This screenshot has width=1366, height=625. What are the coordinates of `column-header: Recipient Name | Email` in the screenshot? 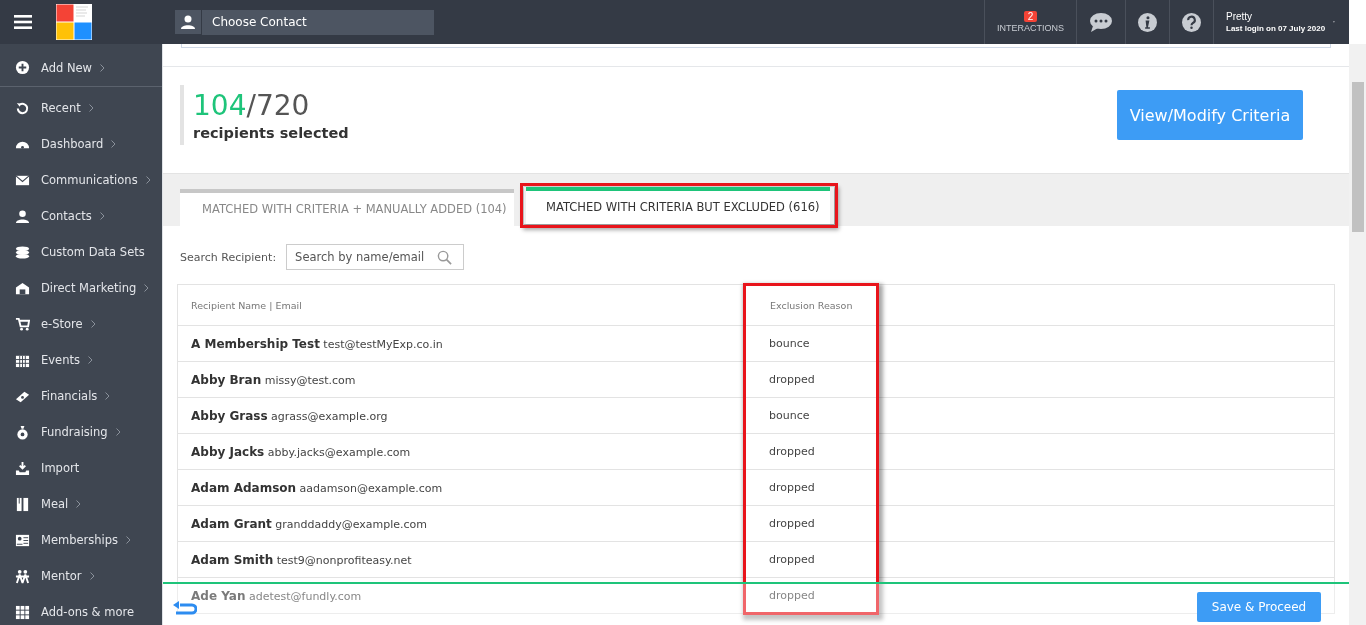 It's located at (246, 305).